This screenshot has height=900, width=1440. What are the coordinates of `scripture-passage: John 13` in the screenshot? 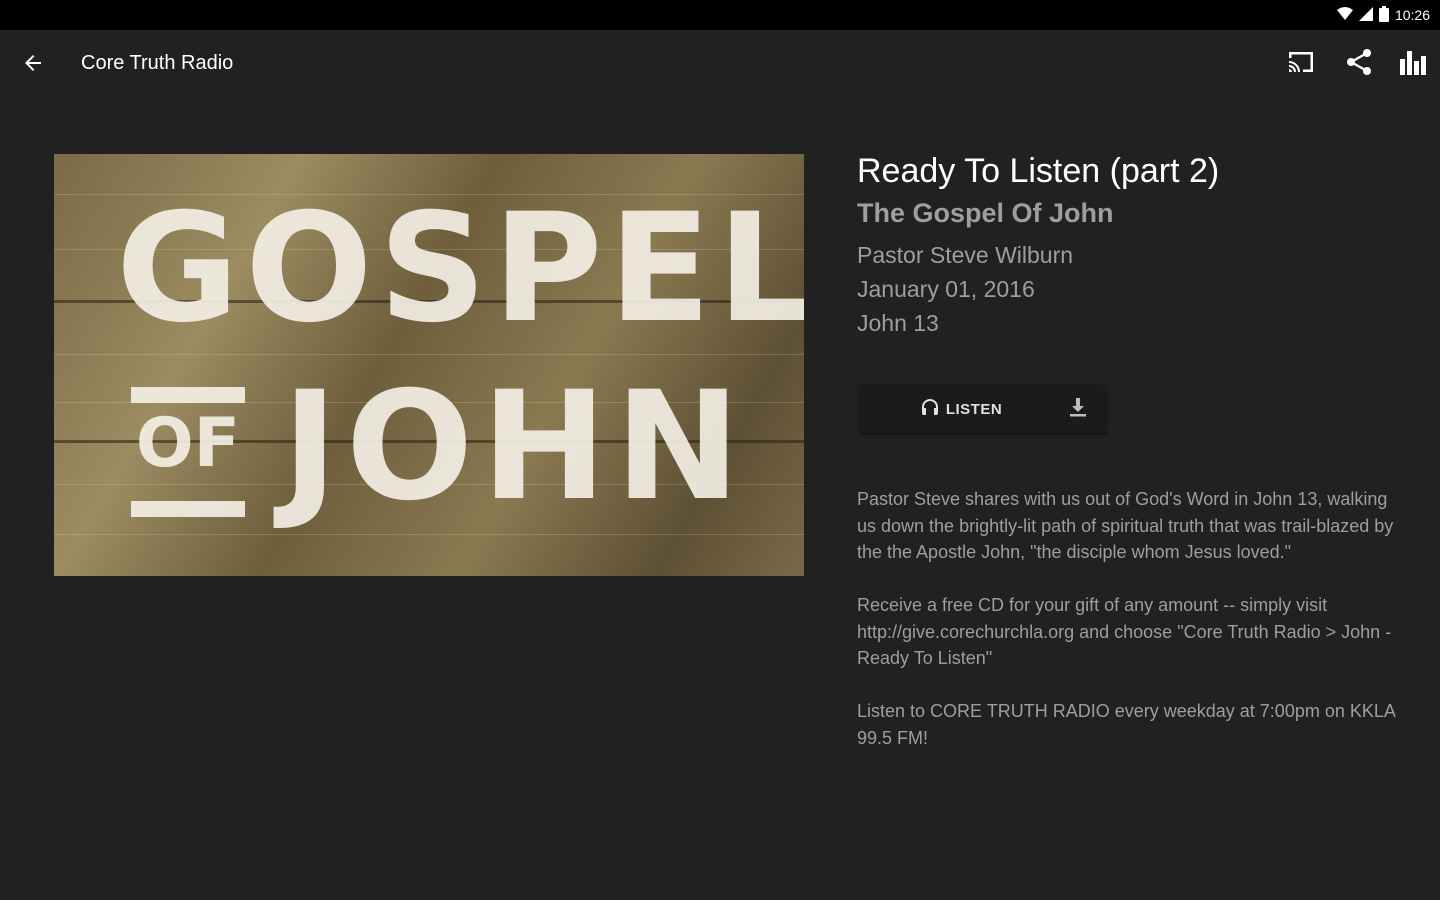 It's located at (898, 323).